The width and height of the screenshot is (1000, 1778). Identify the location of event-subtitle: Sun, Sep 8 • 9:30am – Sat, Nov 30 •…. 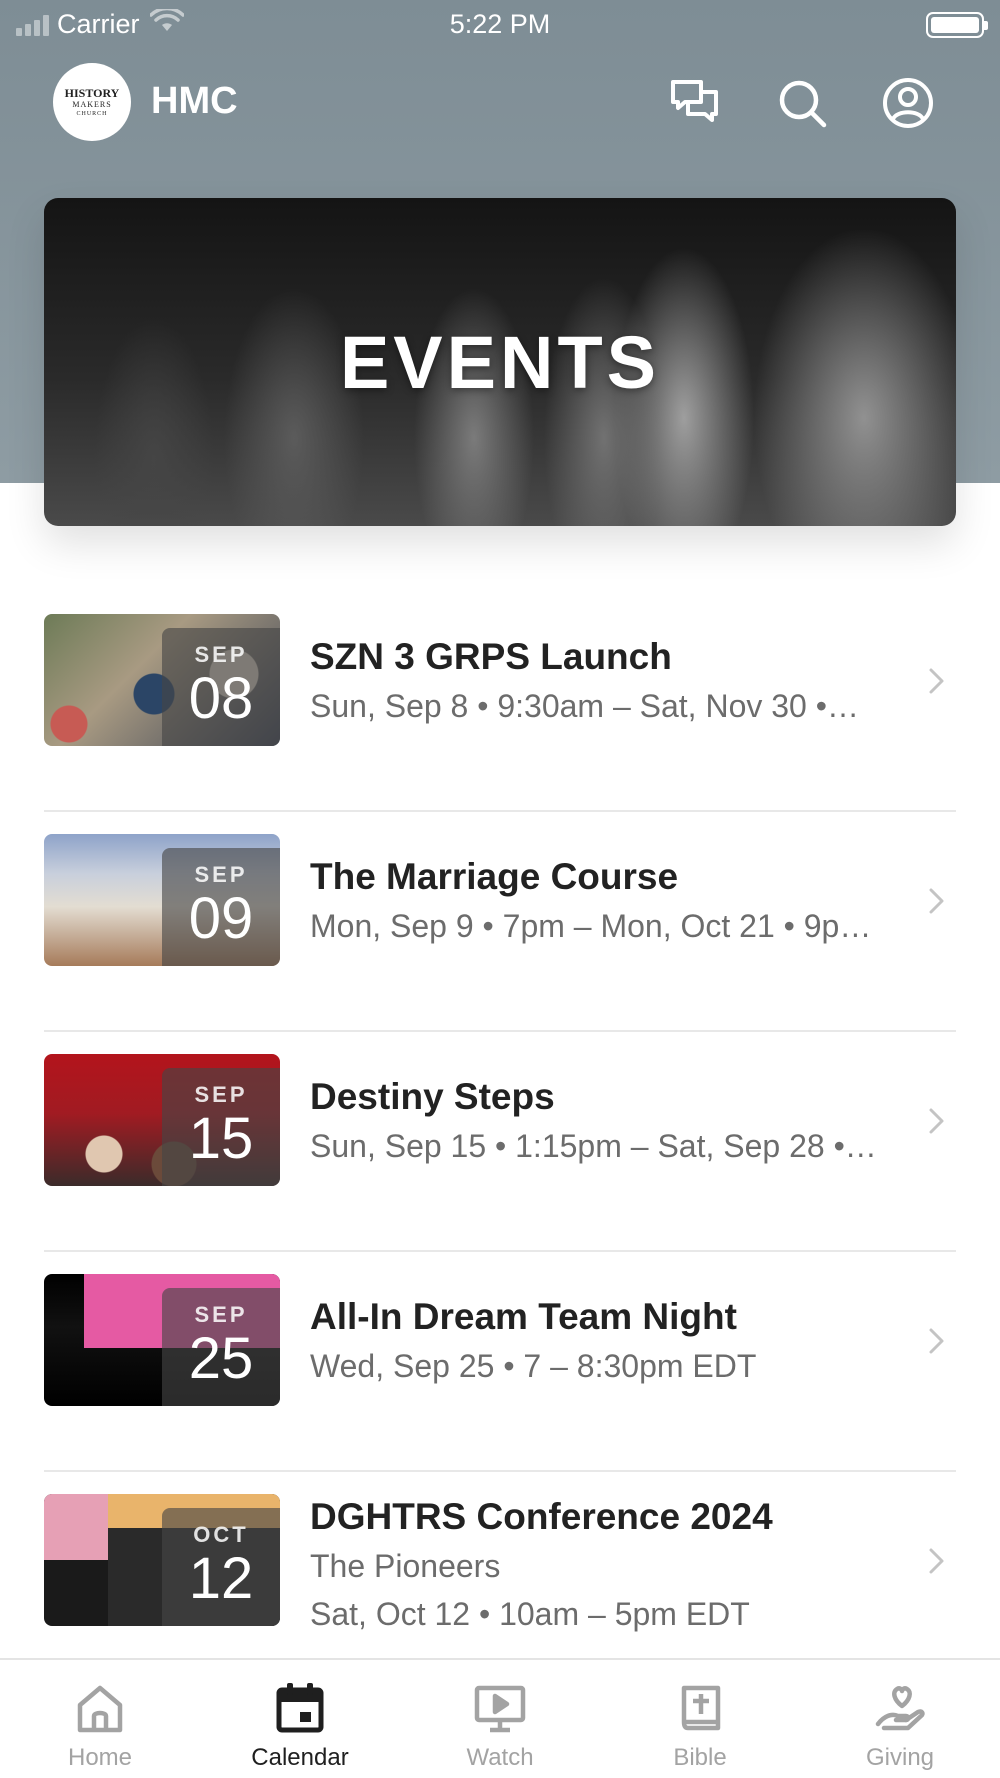
(584, 706).